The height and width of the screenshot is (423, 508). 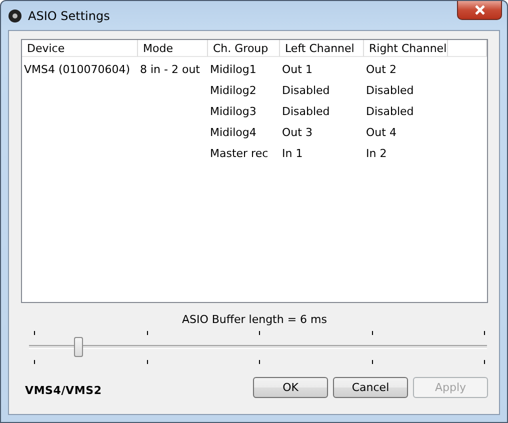 What do you see at coordinates (322, 48) in the screenshot?
I see `column-header: Left Channel` at bounding box center [322, 48].